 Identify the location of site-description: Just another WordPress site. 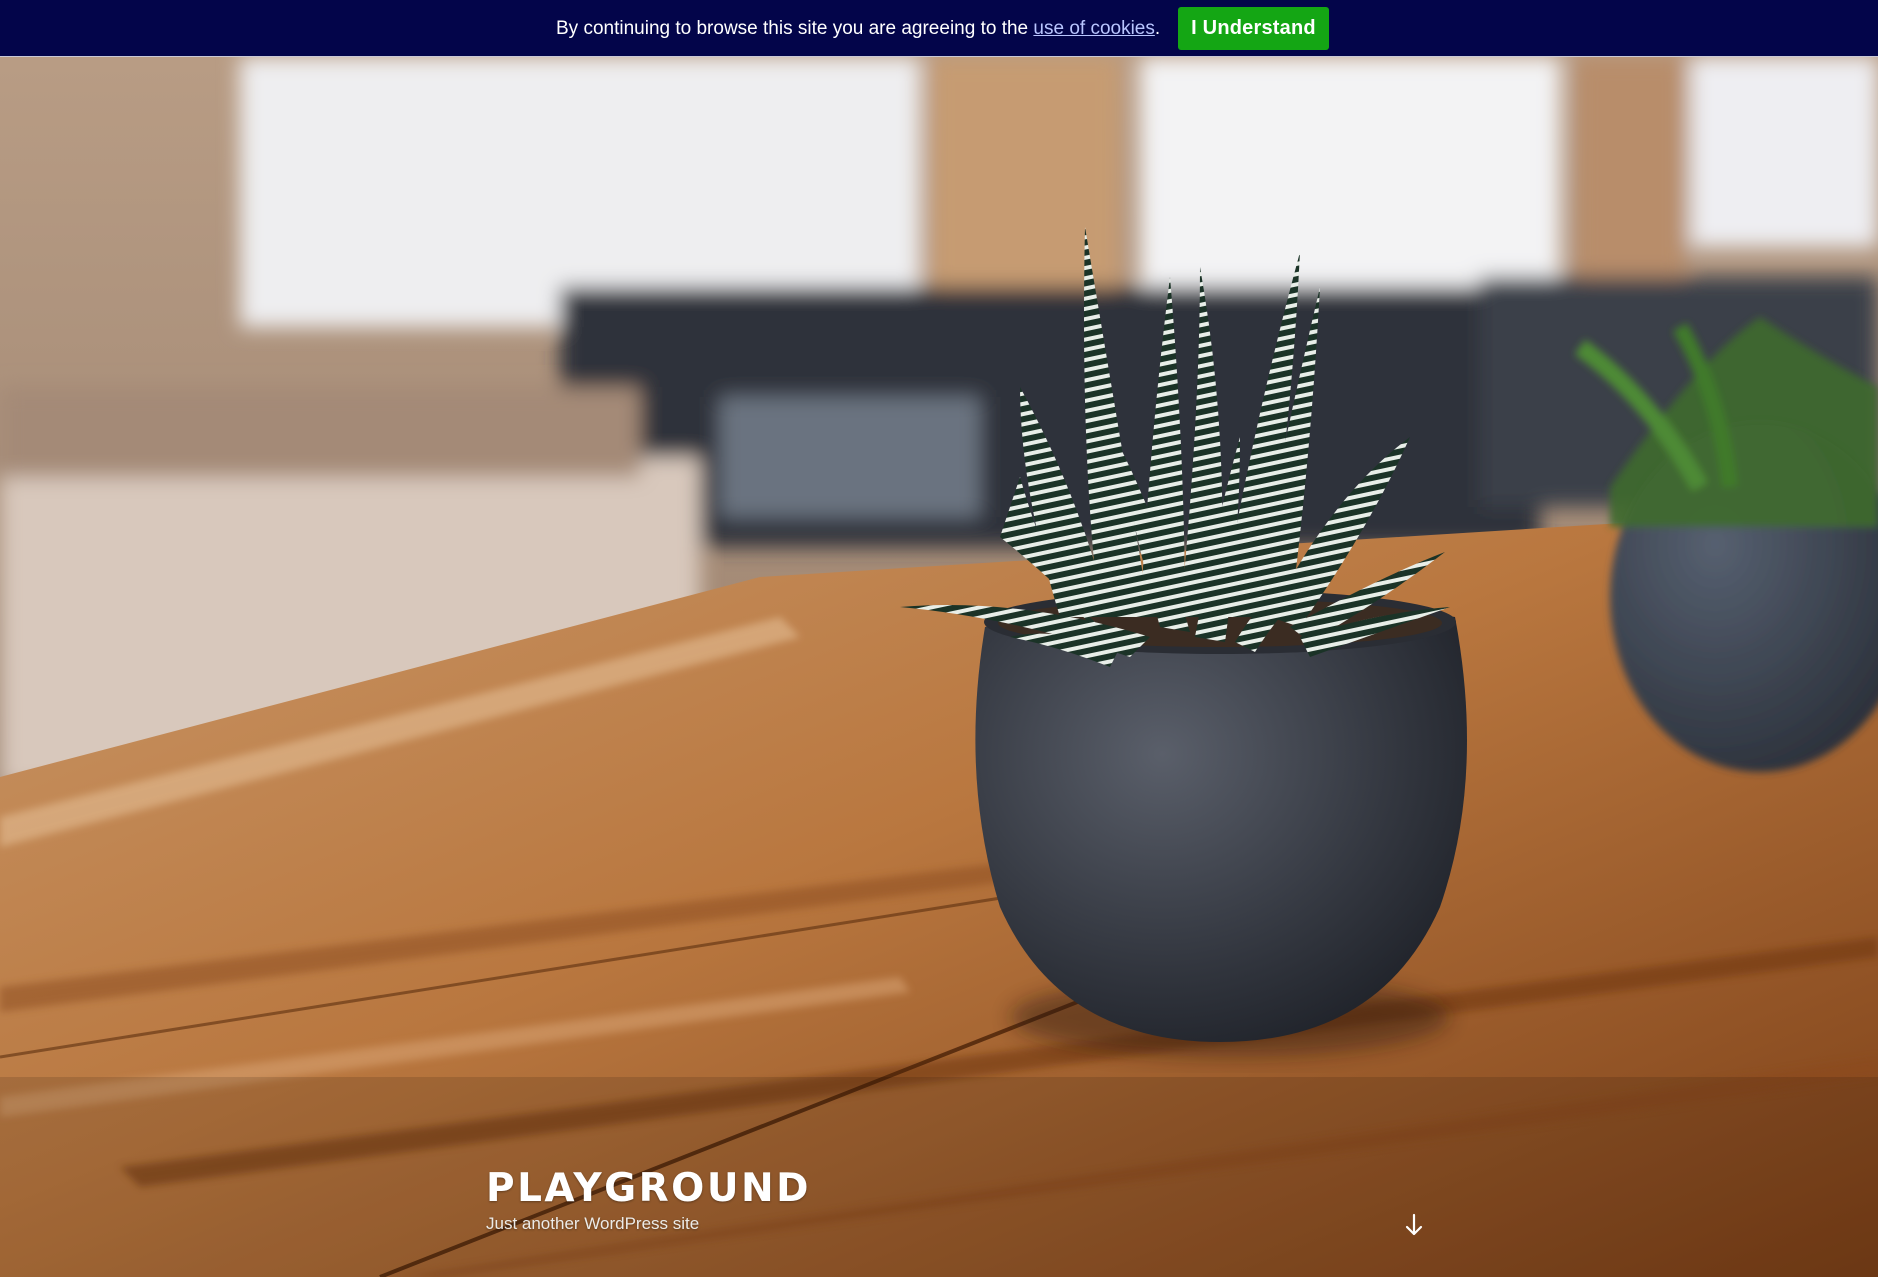
(593, 1223).